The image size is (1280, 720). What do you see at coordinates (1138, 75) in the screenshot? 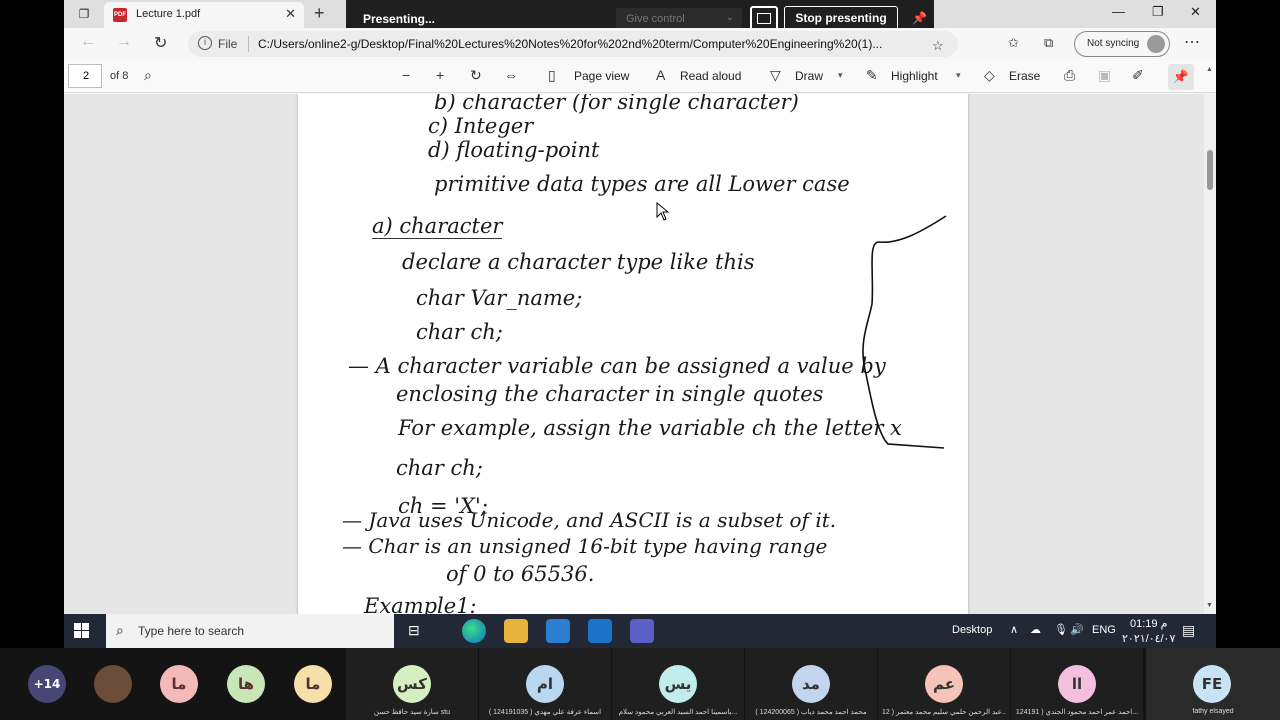
I see `save-as-icon: ✐` at bounding box center [1138, 75].